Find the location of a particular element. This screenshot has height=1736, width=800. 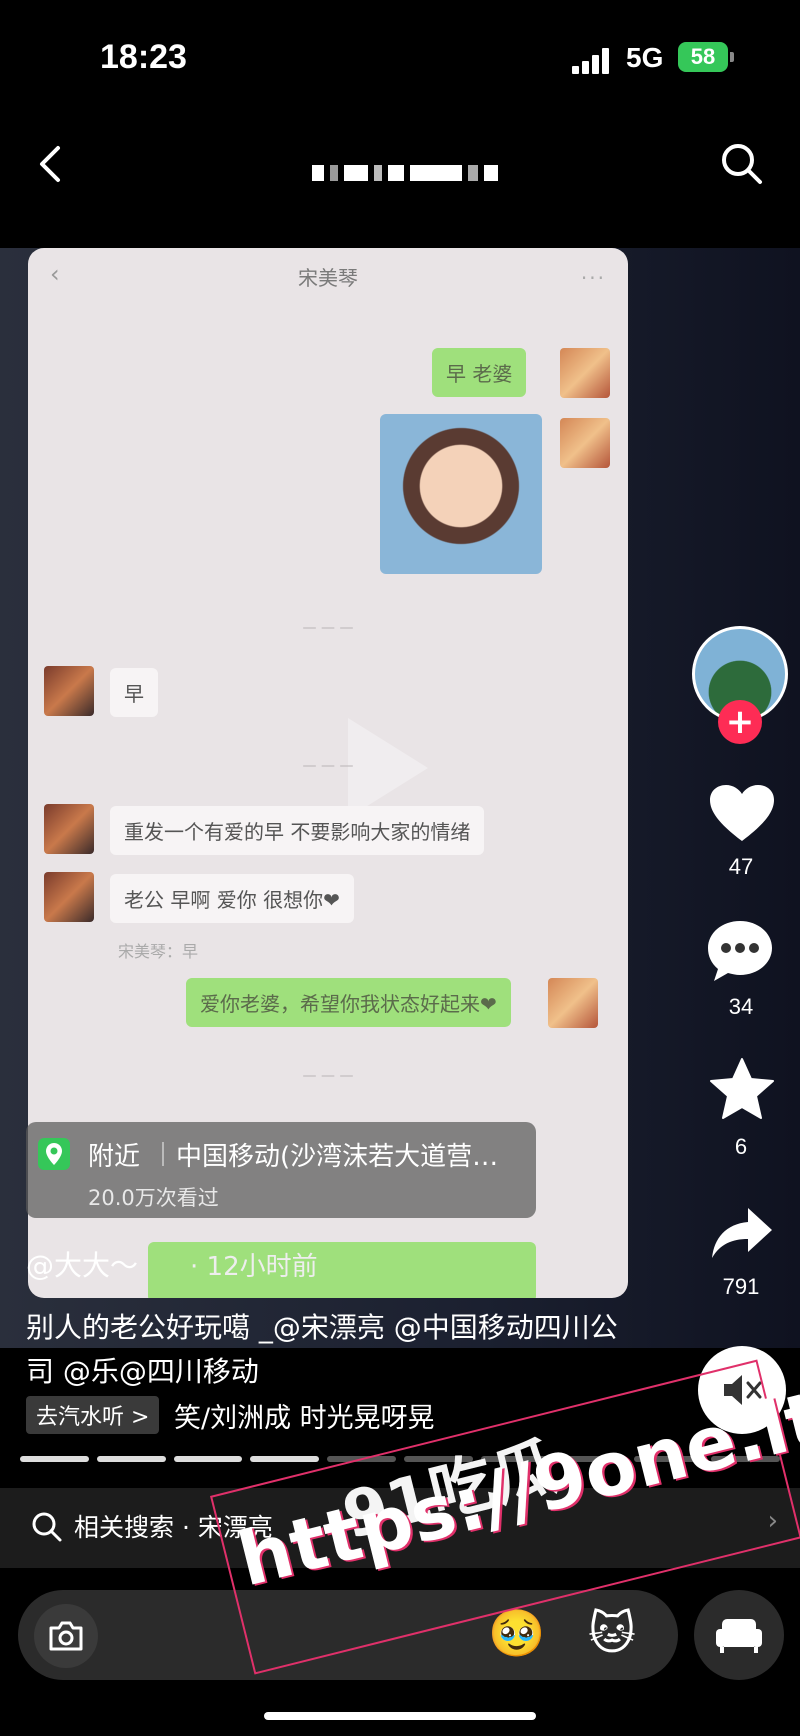

sofa-icon is located at coordinates (739, 1636).